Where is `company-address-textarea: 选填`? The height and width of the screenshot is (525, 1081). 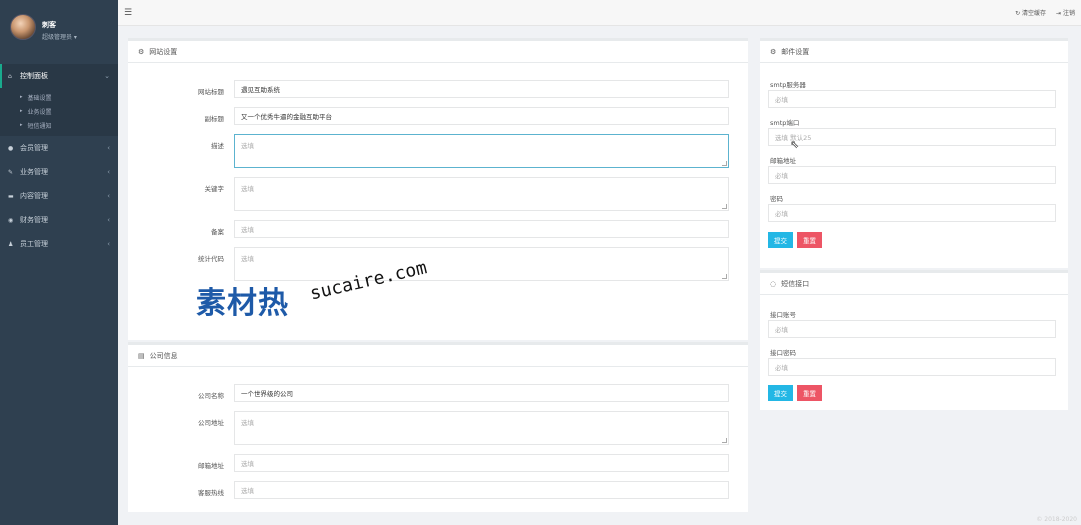
company-address-textarea: 选填 is located at coordinates (481, 428).